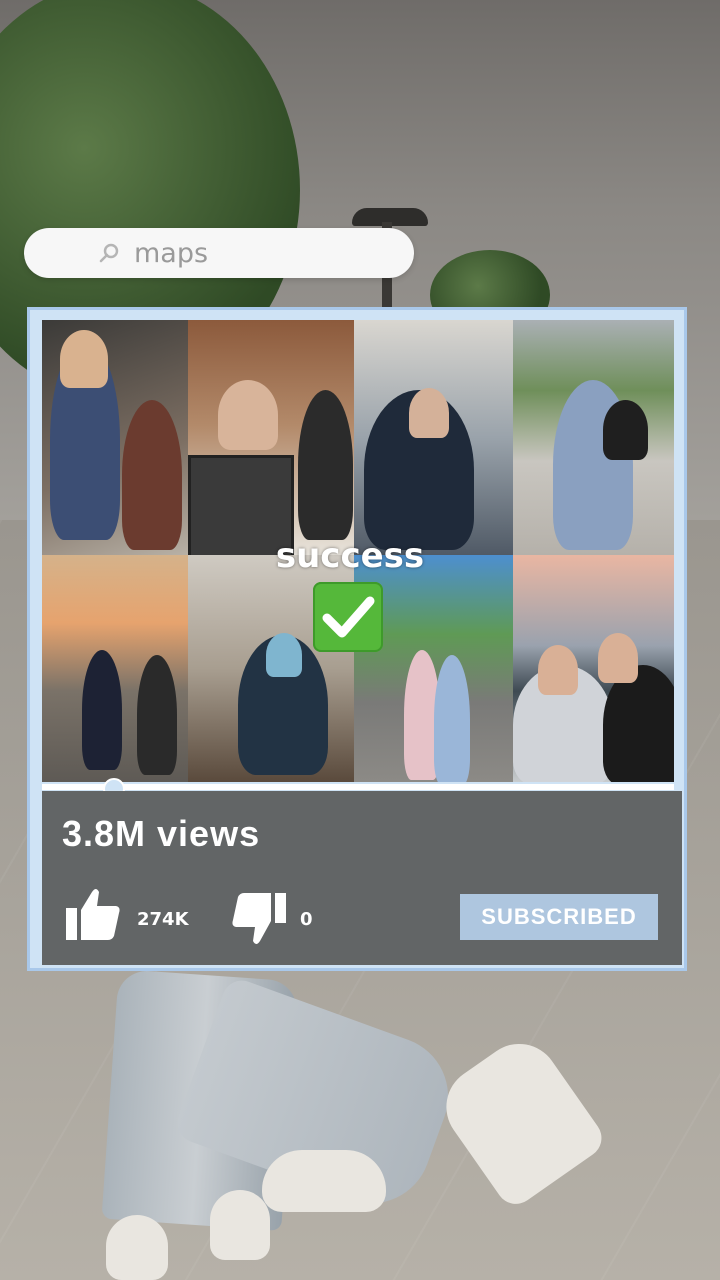 Image resolution: width=720 pixels, height=1280 pixels. I want to click on like-count: 274K, so click(163, 919).